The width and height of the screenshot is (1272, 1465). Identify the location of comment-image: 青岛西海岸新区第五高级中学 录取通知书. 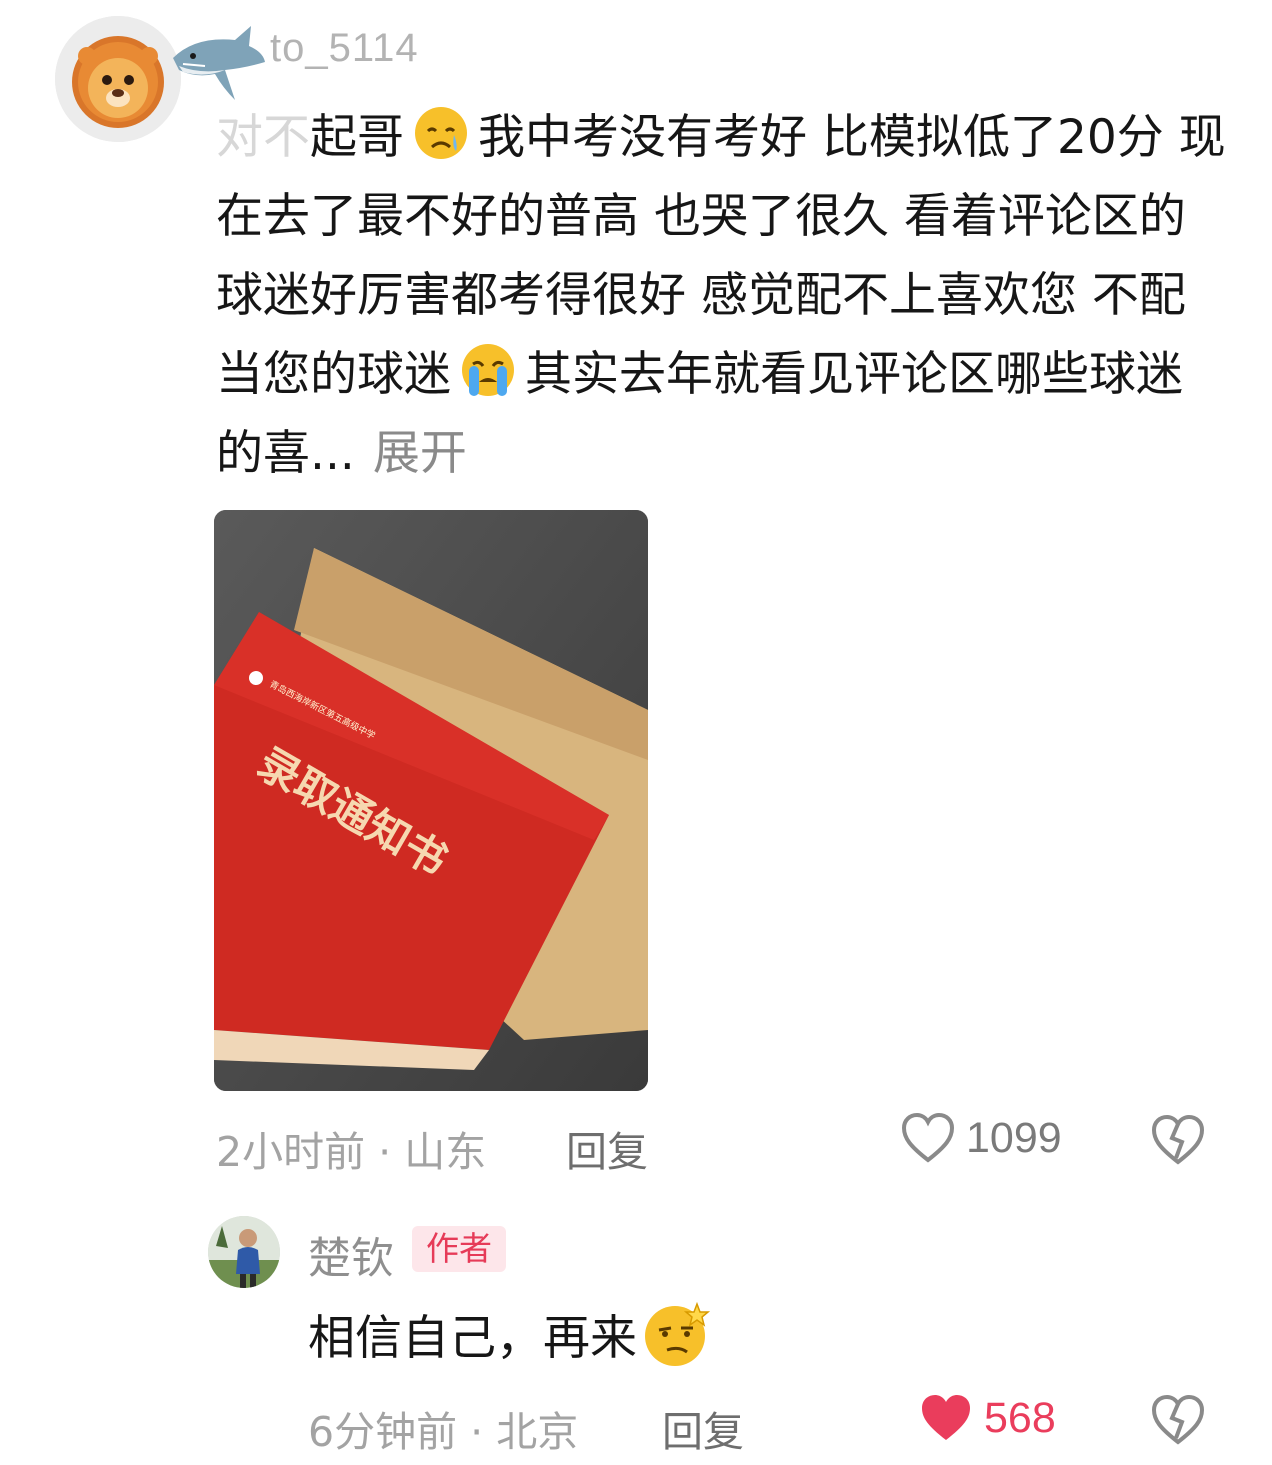
(431, 800).